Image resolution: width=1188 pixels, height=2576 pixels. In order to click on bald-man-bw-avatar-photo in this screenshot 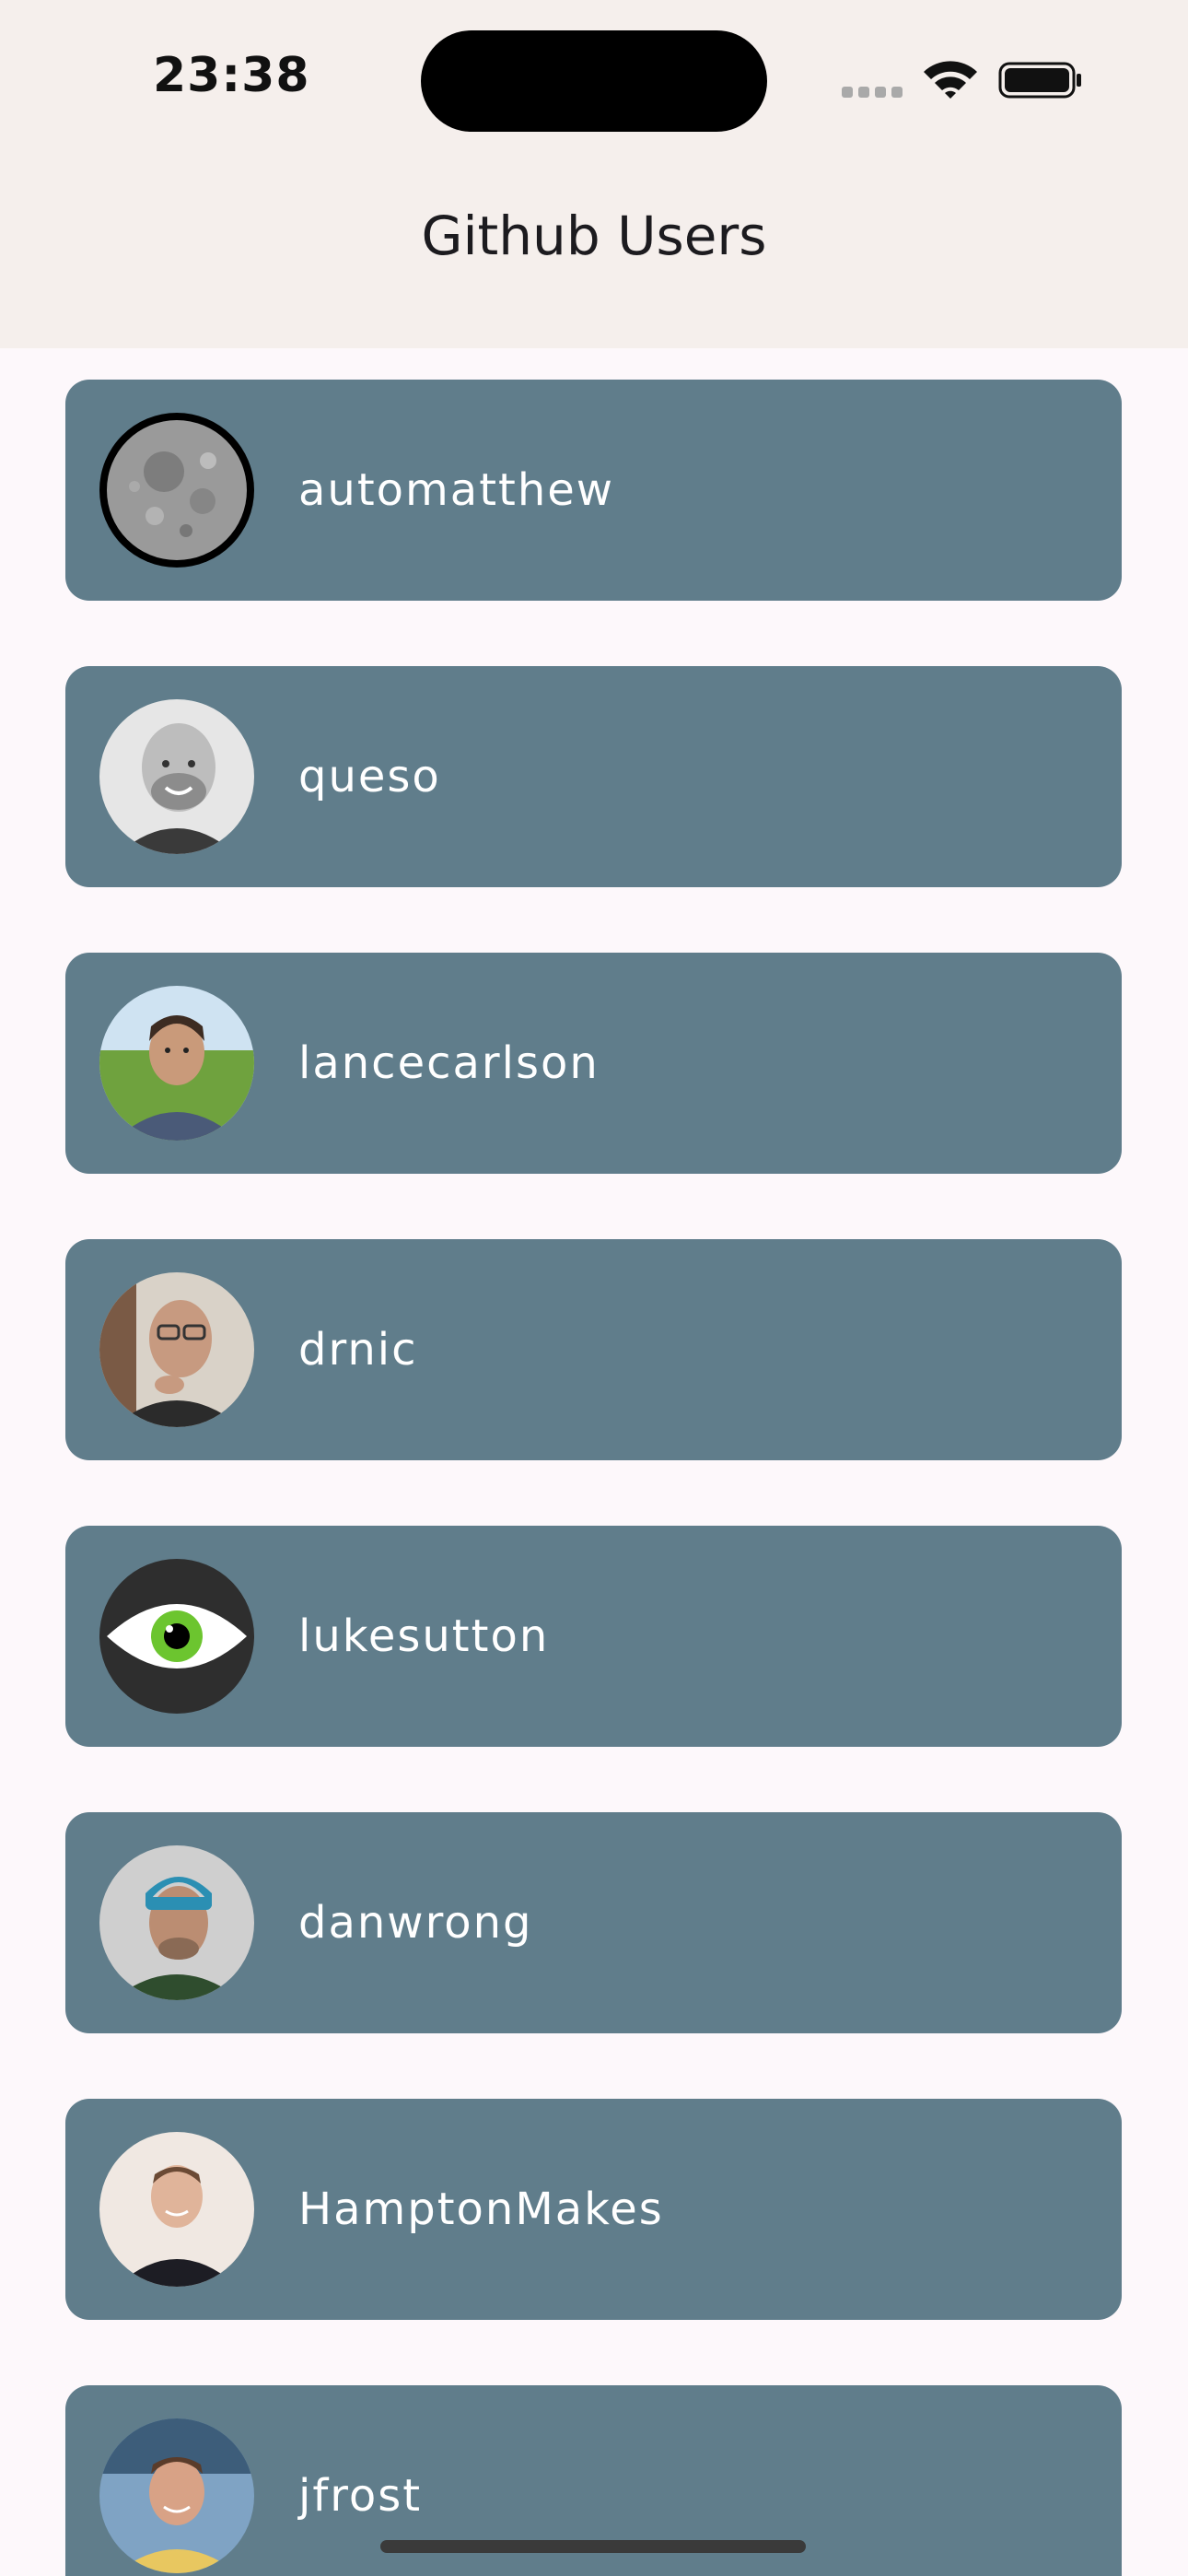, I will do `click(176, 776)`.